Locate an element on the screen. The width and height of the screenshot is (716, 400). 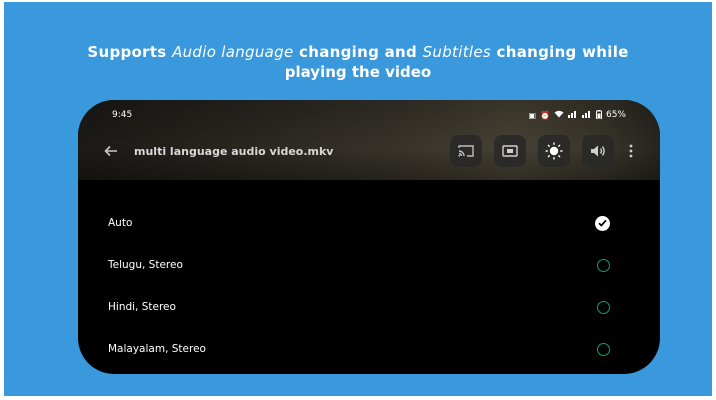
back-button is located at coordinates (111, 151).